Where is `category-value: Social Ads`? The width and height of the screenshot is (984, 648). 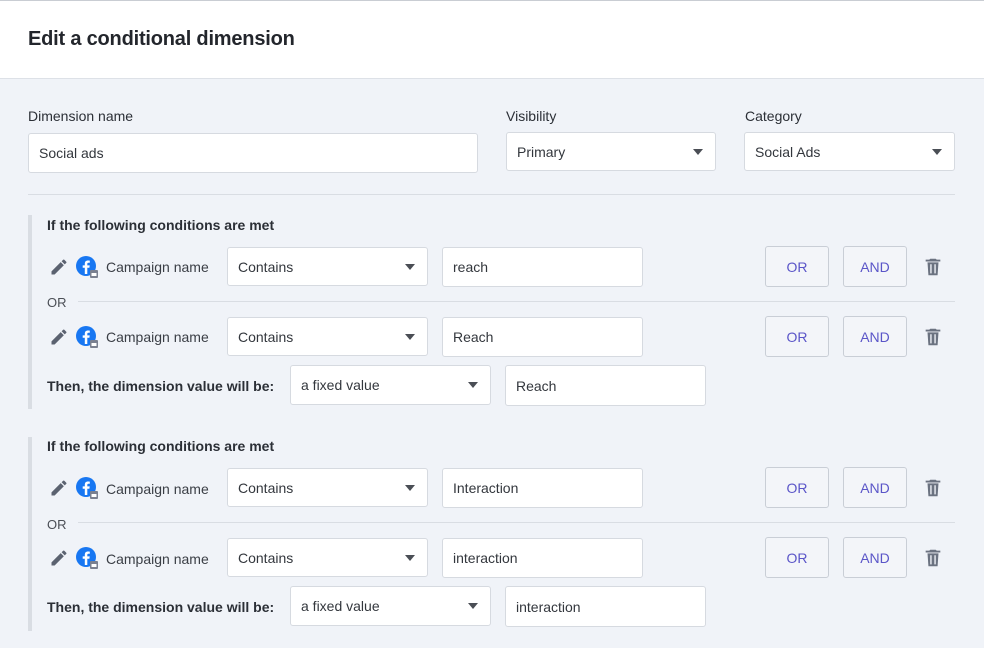 category-value: Social Ads is located at coordinates (788, 151).